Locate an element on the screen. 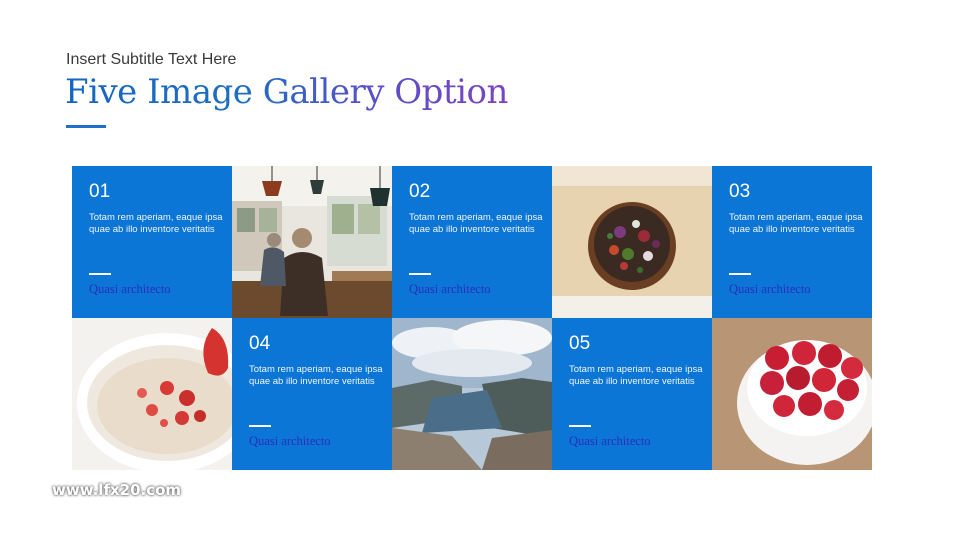 This screenshot has width=960, height=540. card-number: 05 is located at coordinates (580, 343).